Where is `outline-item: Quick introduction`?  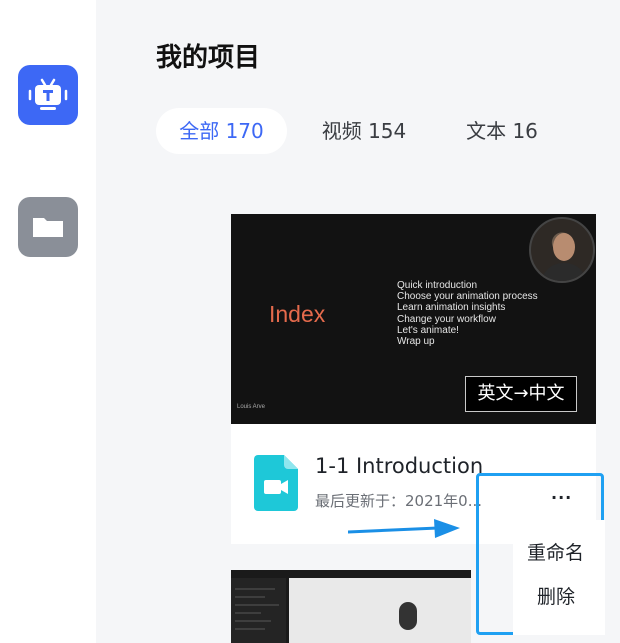 outline-item: Quick introduction is located at coordinates (437, 285).